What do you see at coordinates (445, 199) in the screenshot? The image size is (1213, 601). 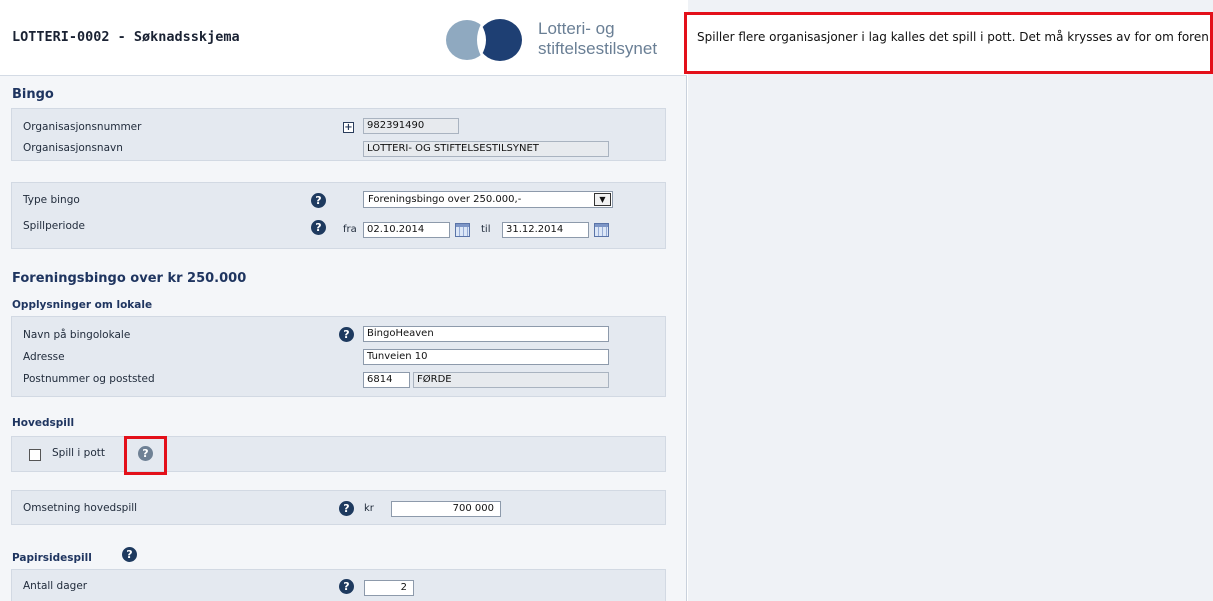 I see `type-bingo-value: Foreningsbingo over 250.000,-` at bounding box center [445, 199].